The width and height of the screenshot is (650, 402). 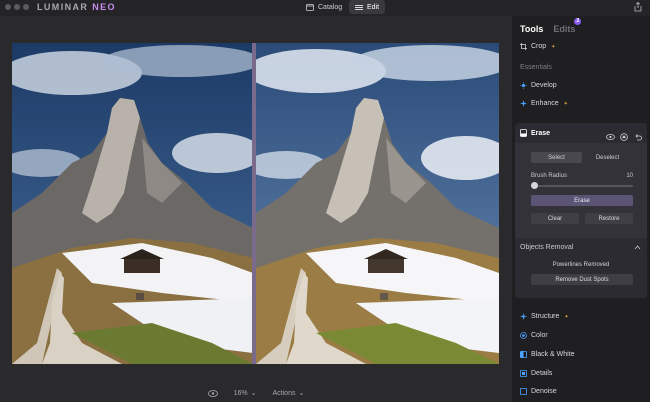 I want to click on zoom-value: 16%, so click(x=240, y=393).